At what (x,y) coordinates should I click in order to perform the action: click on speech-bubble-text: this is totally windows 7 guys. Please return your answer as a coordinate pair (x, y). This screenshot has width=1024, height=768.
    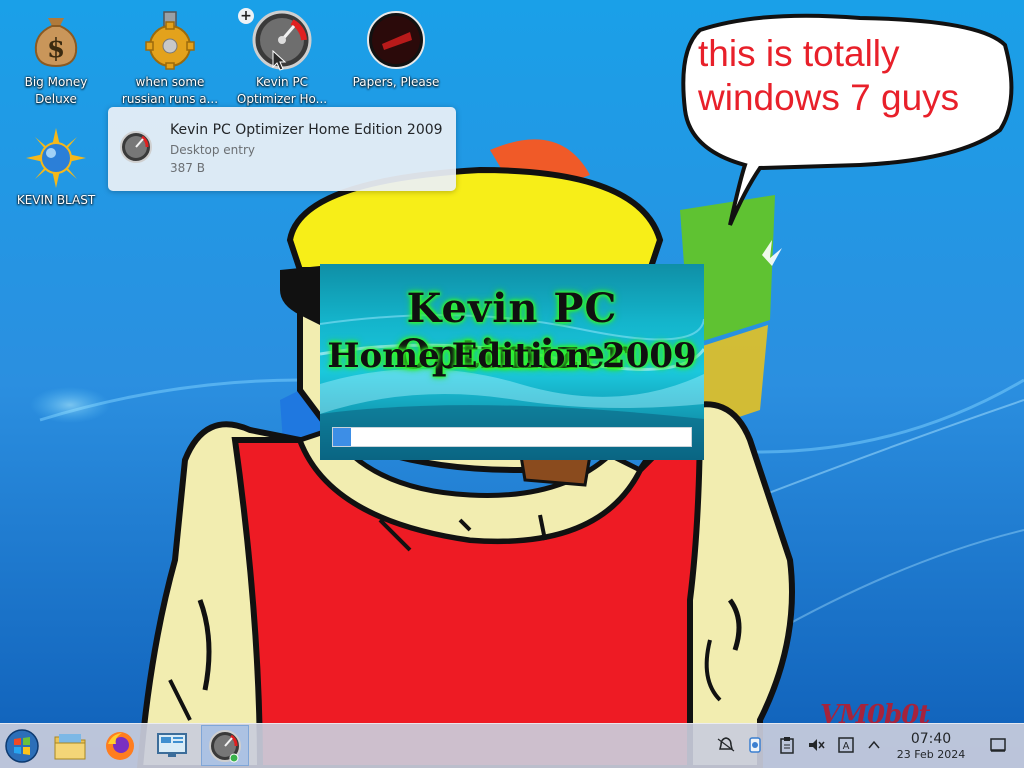
    Looking at the image, I should click on (848, 76).